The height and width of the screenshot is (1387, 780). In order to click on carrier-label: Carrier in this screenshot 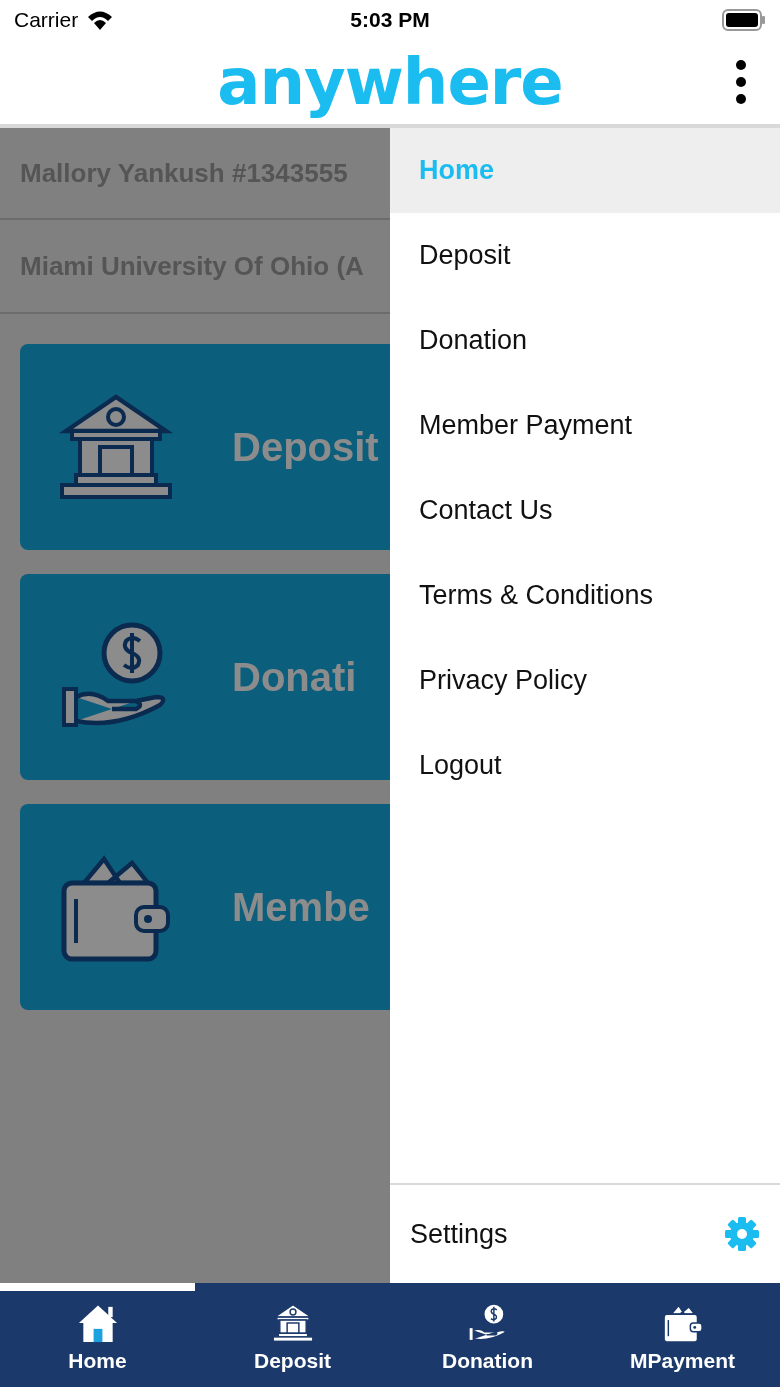, I will do `click(46, 20)`.